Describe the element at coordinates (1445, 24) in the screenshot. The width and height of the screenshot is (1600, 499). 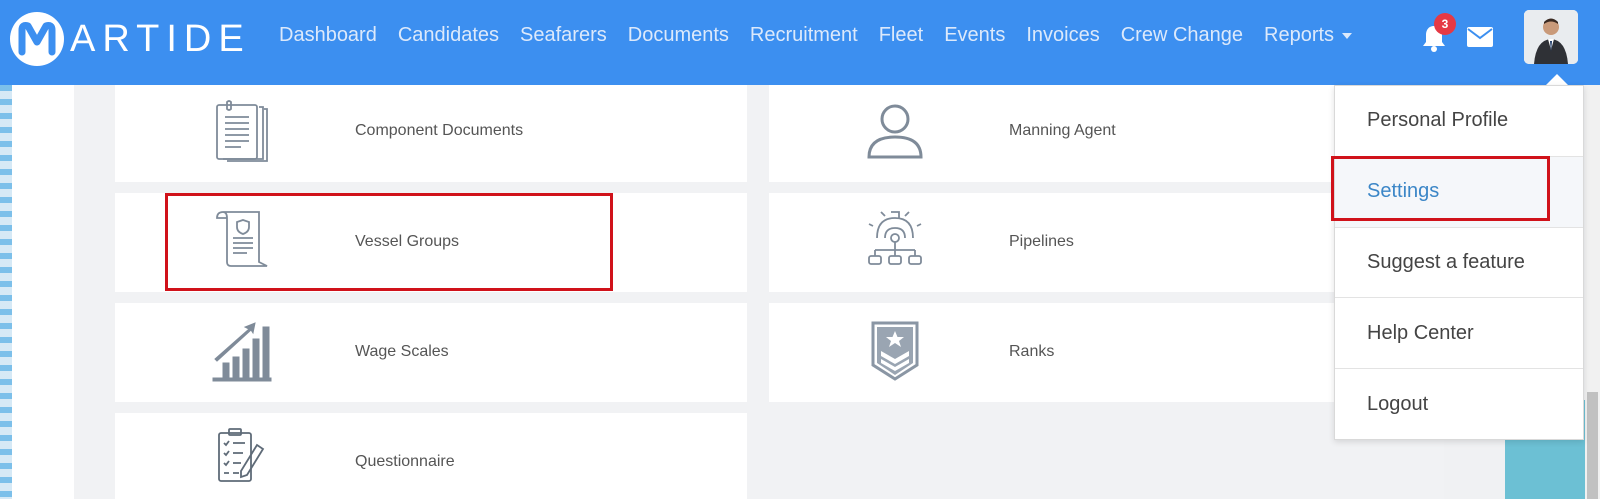
I see `notification-badge: 3` at that location.